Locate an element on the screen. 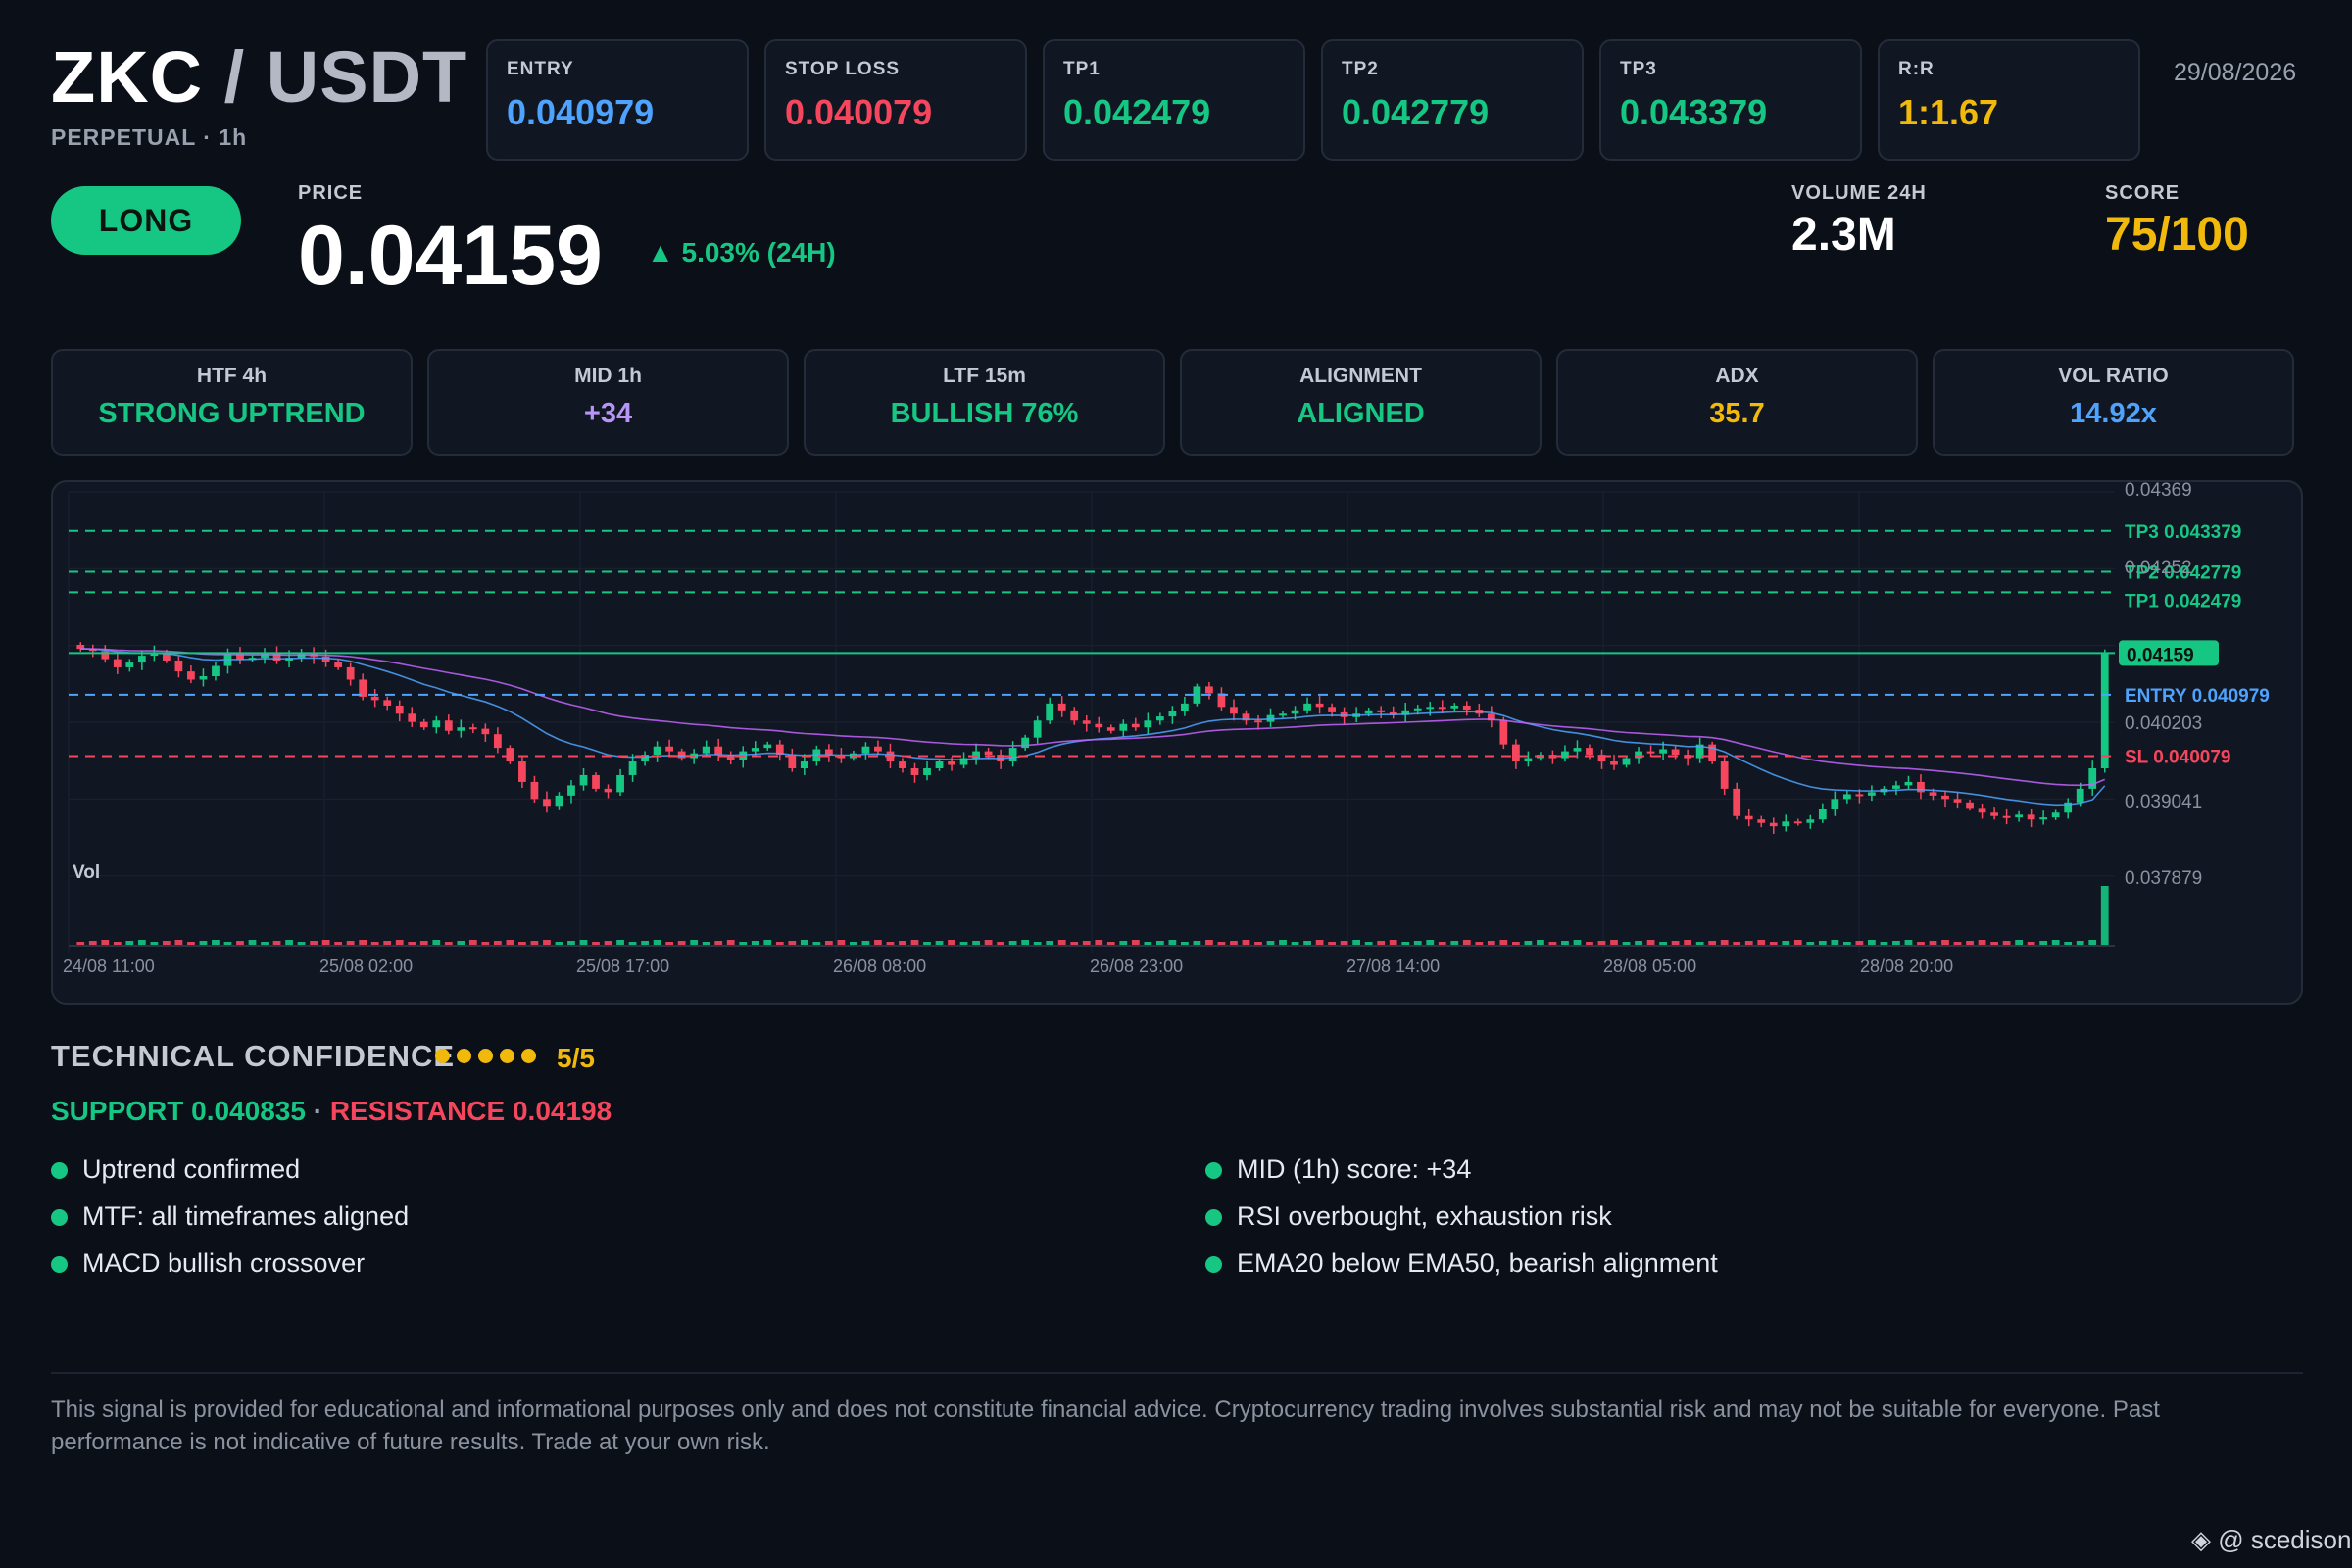 The height and width of the screenshot is (1568, 2352). y-tick-label: 0.037879 is located at coordinates (2163, 878).